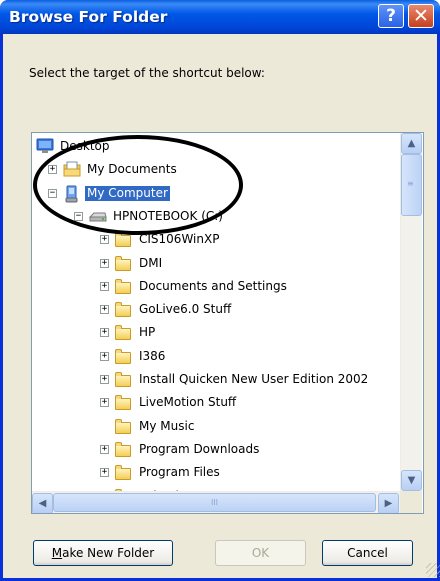  I want to click on tree-item-label: HPNOTEBOOK (C:), so click(168, 215).